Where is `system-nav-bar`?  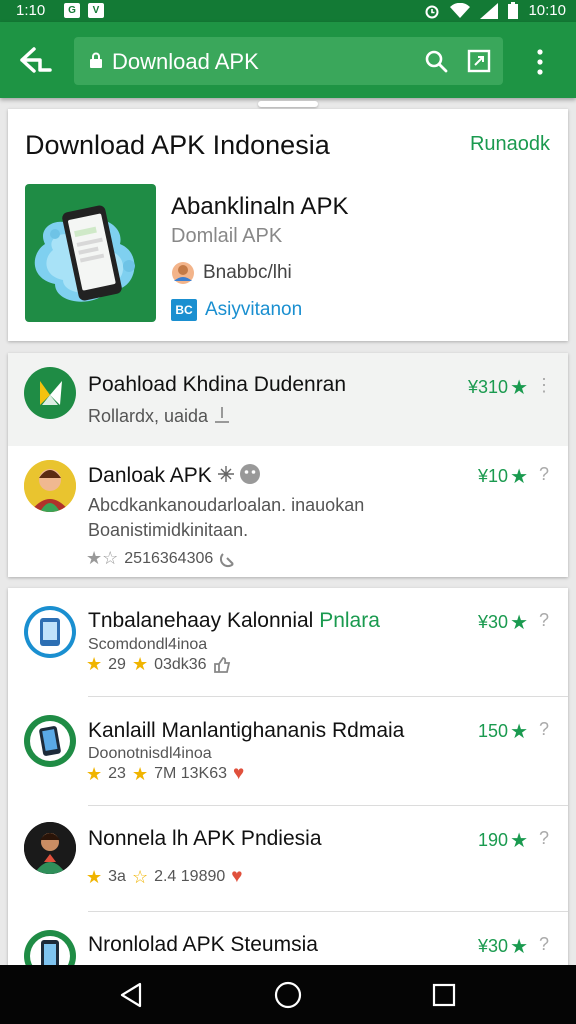
system-nav-bar is located at coordinates (288, 994).